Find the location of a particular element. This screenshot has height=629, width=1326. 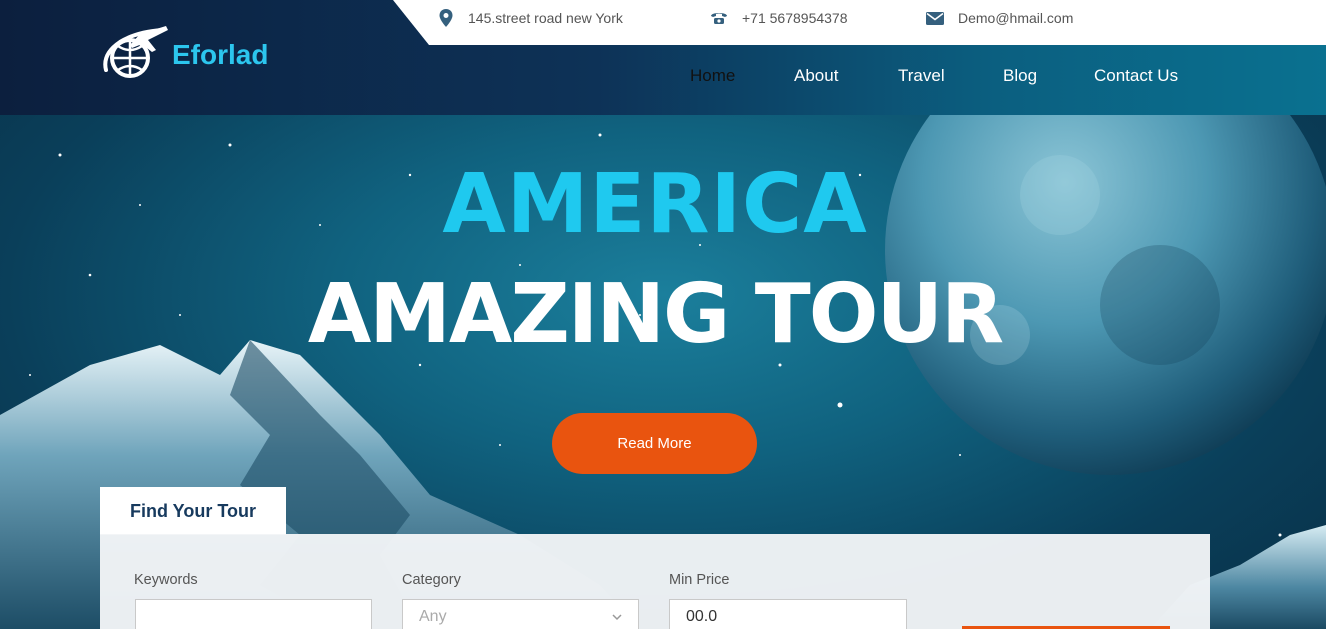

contact-email-text: Demo@hmail.com is located at coordinates (1016, 18).